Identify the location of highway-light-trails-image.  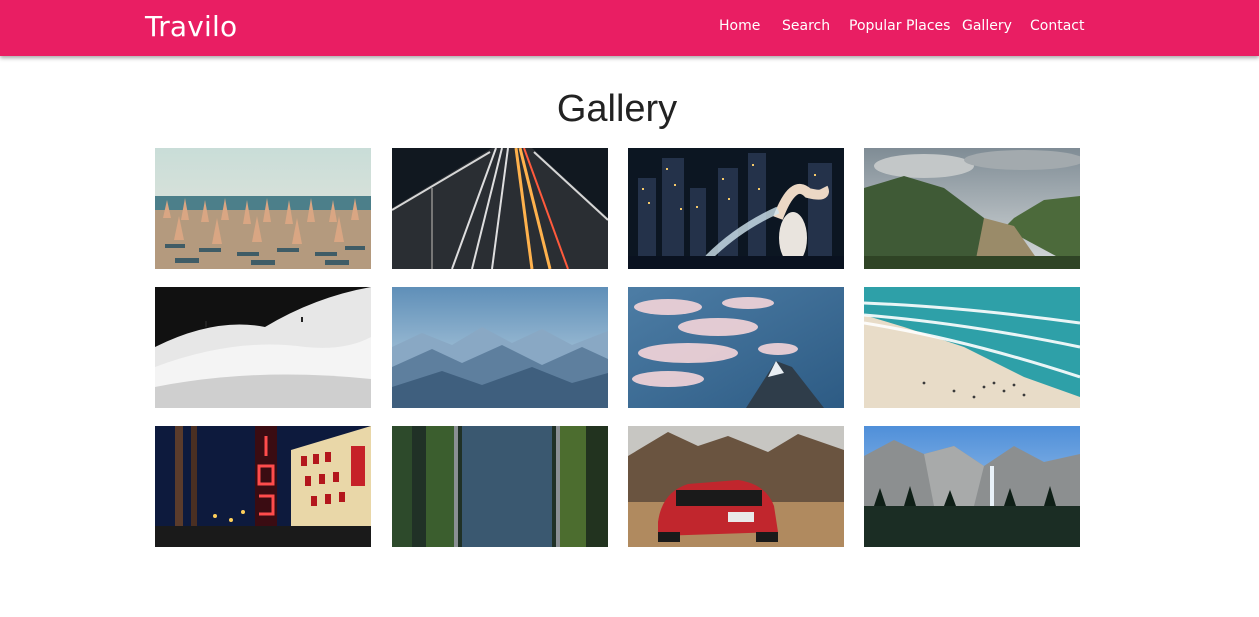
(500, 208).